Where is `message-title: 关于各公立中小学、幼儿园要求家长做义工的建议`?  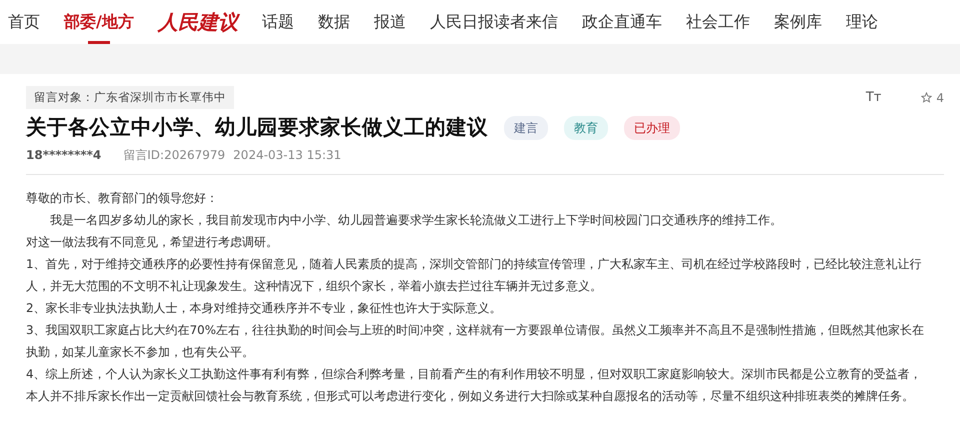 message-title: 关于各公立中小学、幼儿园要求家长做义工的建议 is located at coordinates (257, 127).